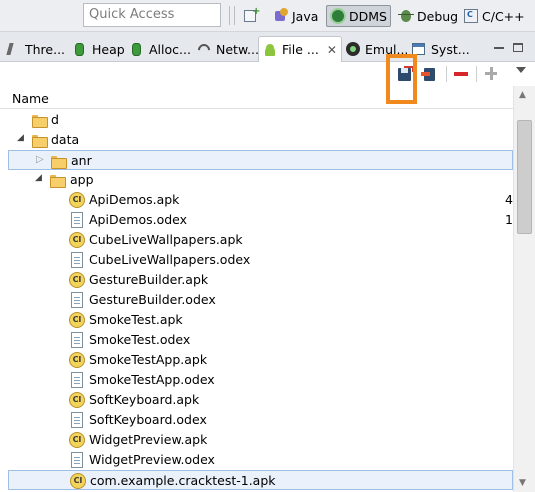 The image size is (535, 492). Describe the element at coordinates (524, 289) in the screenshot. I see `vertical-scrollbar: ▲ ▼` at that location.